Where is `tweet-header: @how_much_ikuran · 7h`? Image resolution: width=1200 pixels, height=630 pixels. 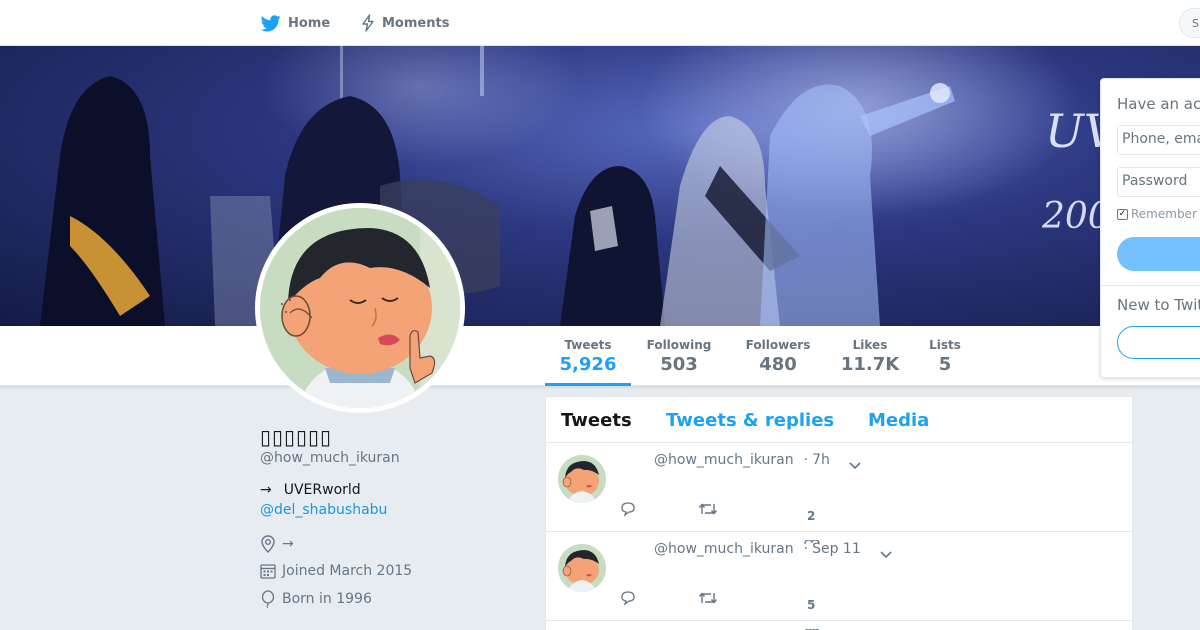 tweet-header: @how_much_ikuran · 7h is located at coordinates (742, 460).